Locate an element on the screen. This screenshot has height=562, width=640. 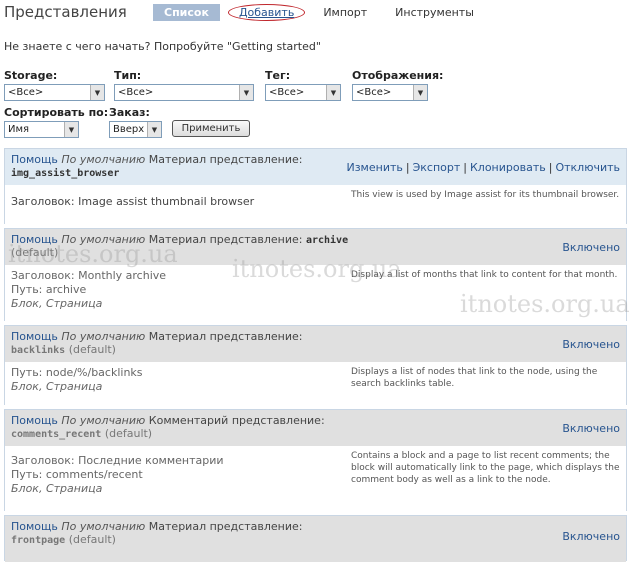
filter-tag: Тег: <Все> ▼ is located at coordinates (303, 85).